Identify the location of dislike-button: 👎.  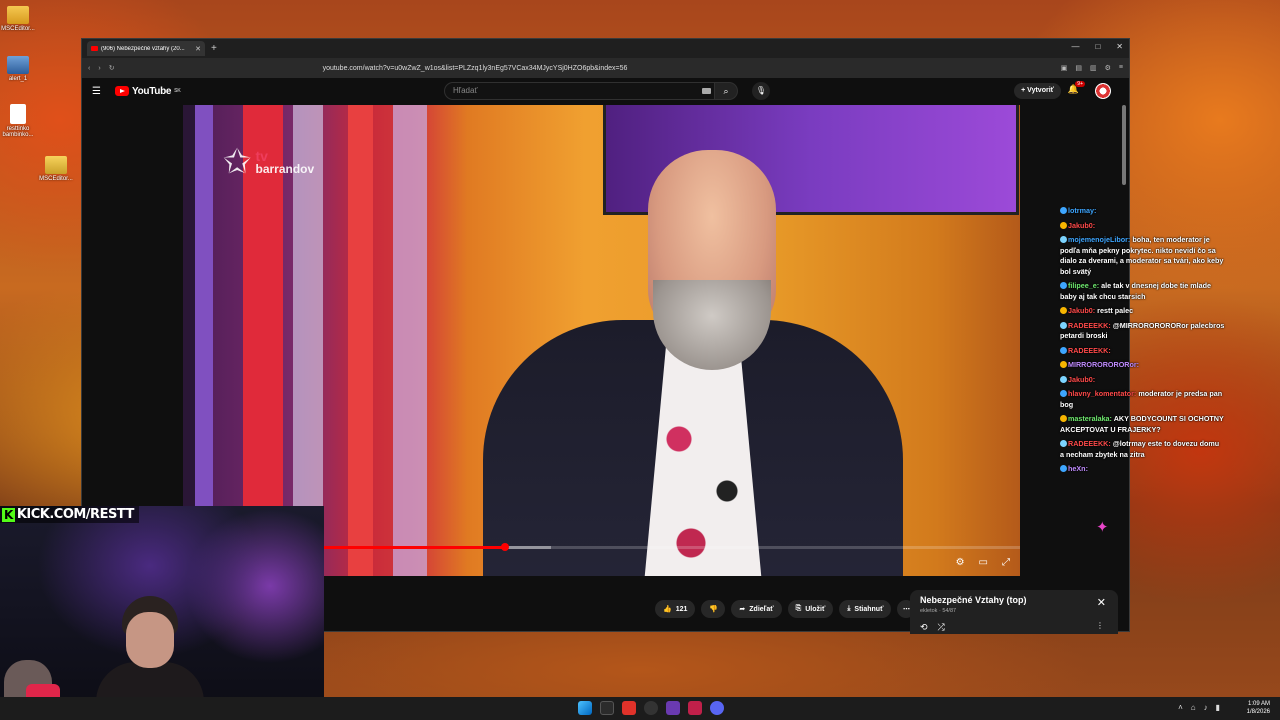
(713, 609).